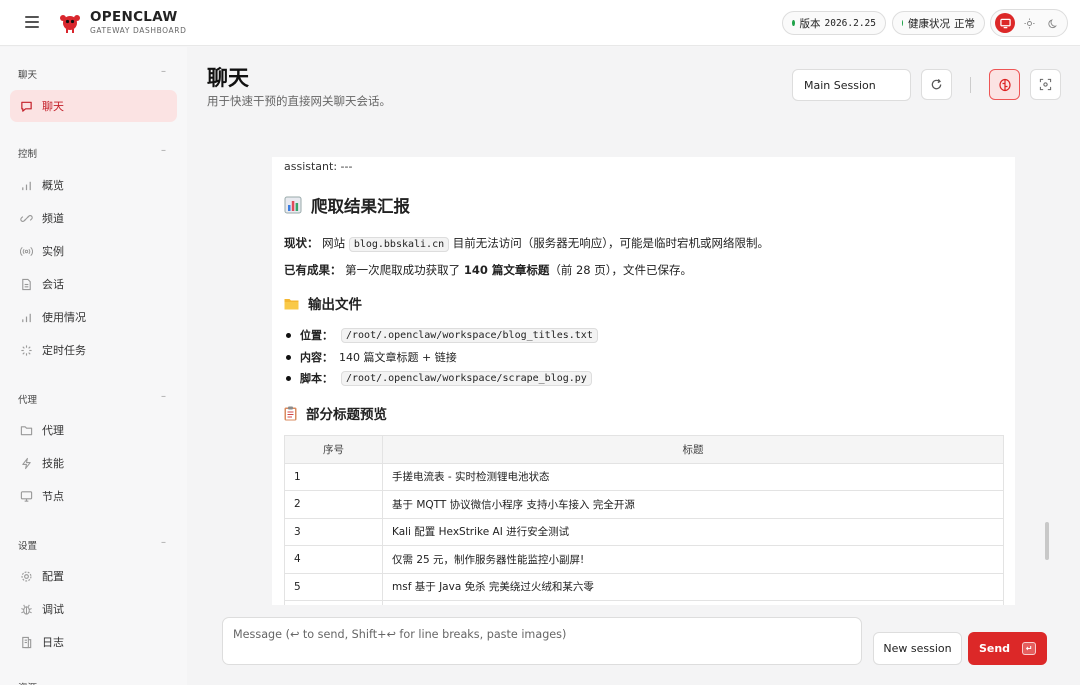 This screenshot has width=1080, height=685. Describe the element at coordinates (70, 24) in the screenshot. I see `lobster-logo-icon` at that location.